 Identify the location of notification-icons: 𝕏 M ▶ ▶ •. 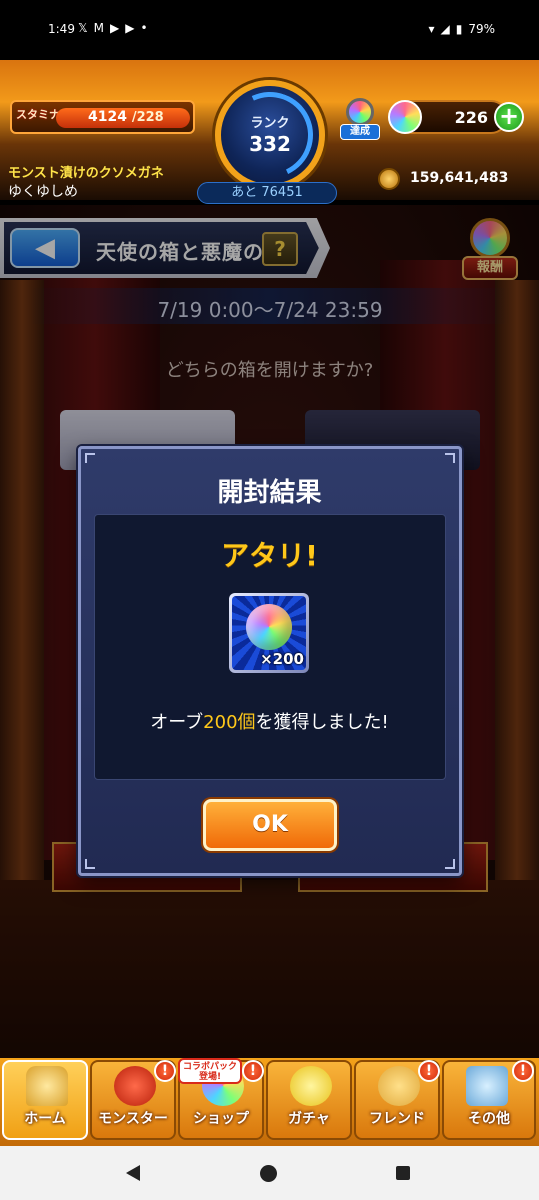
(113, 28).